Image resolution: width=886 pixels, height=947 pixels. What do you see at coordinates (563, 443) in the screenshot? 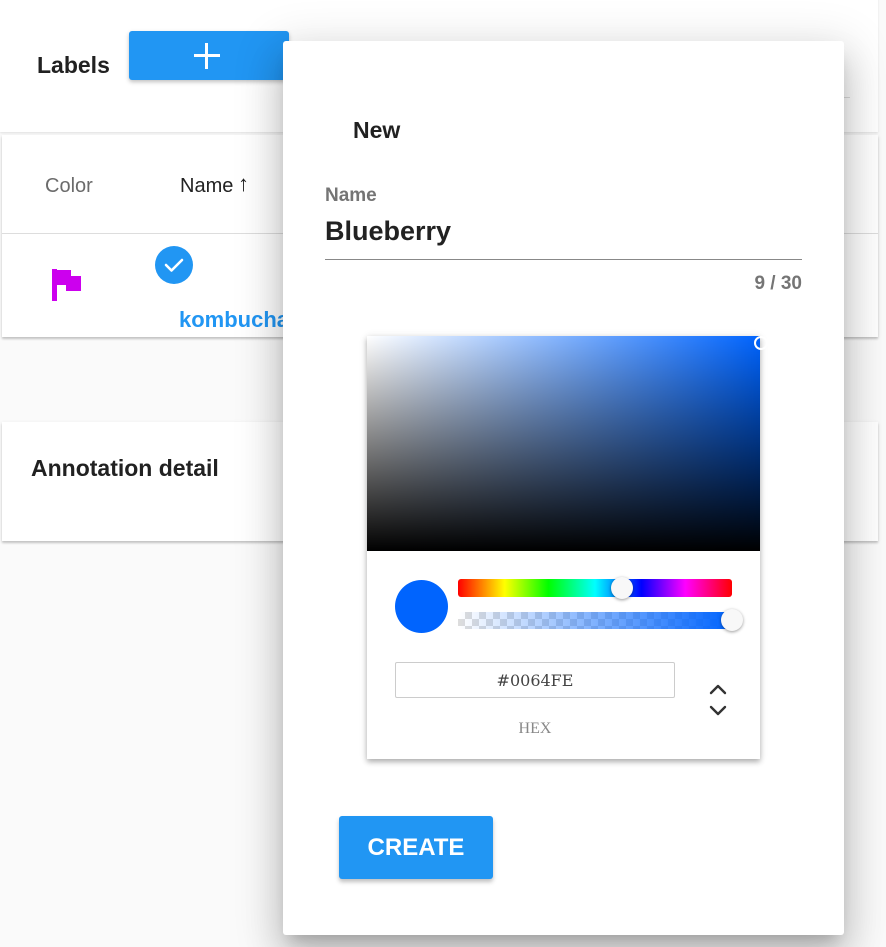
I see `saturation-canvas` at bounding box center [563, 443].